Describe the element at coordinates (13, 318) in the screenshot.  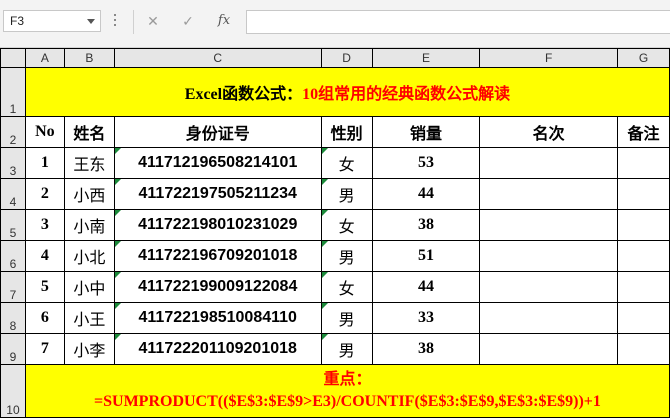
I see `row-header-8: 8` at that location.